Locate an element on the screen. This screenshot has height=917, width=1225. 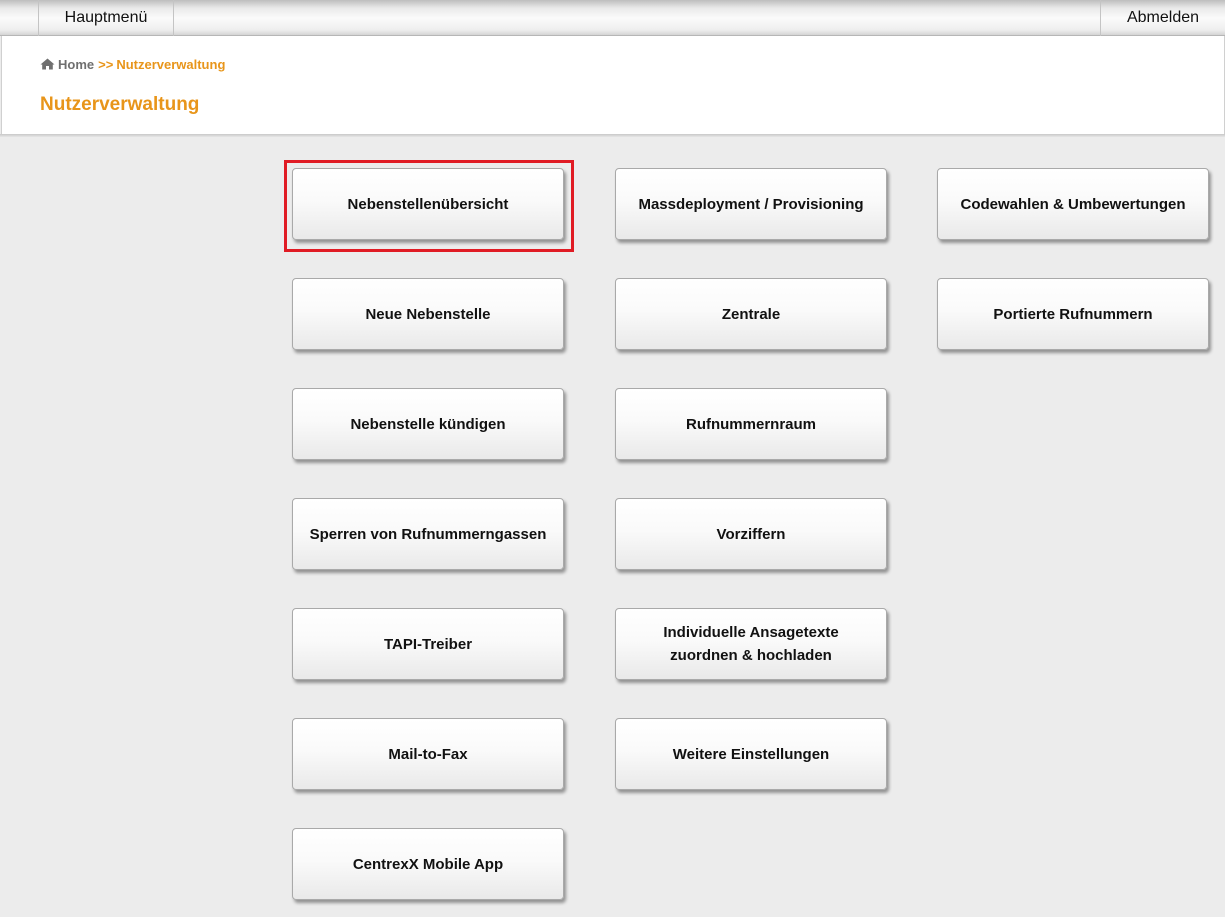
tile-massdeployment-provisioning: Massdeployment / Provisioning is located at coordinates (751, 204).